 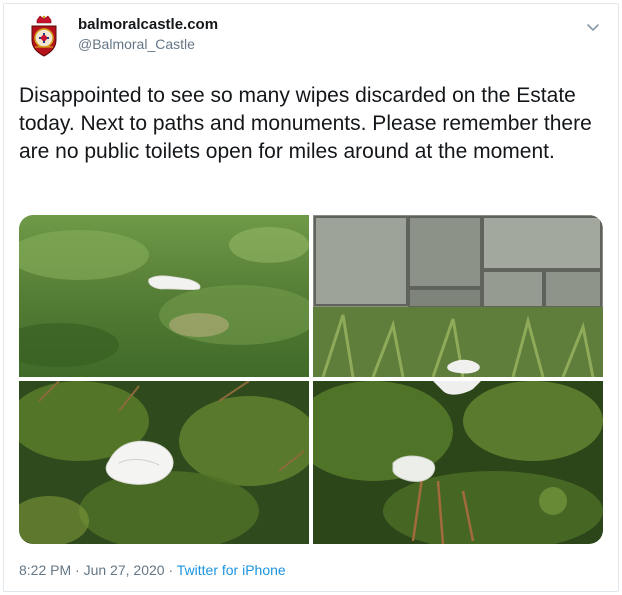 I want to click on photo-grass-wipe, so click(x=164, y=296).